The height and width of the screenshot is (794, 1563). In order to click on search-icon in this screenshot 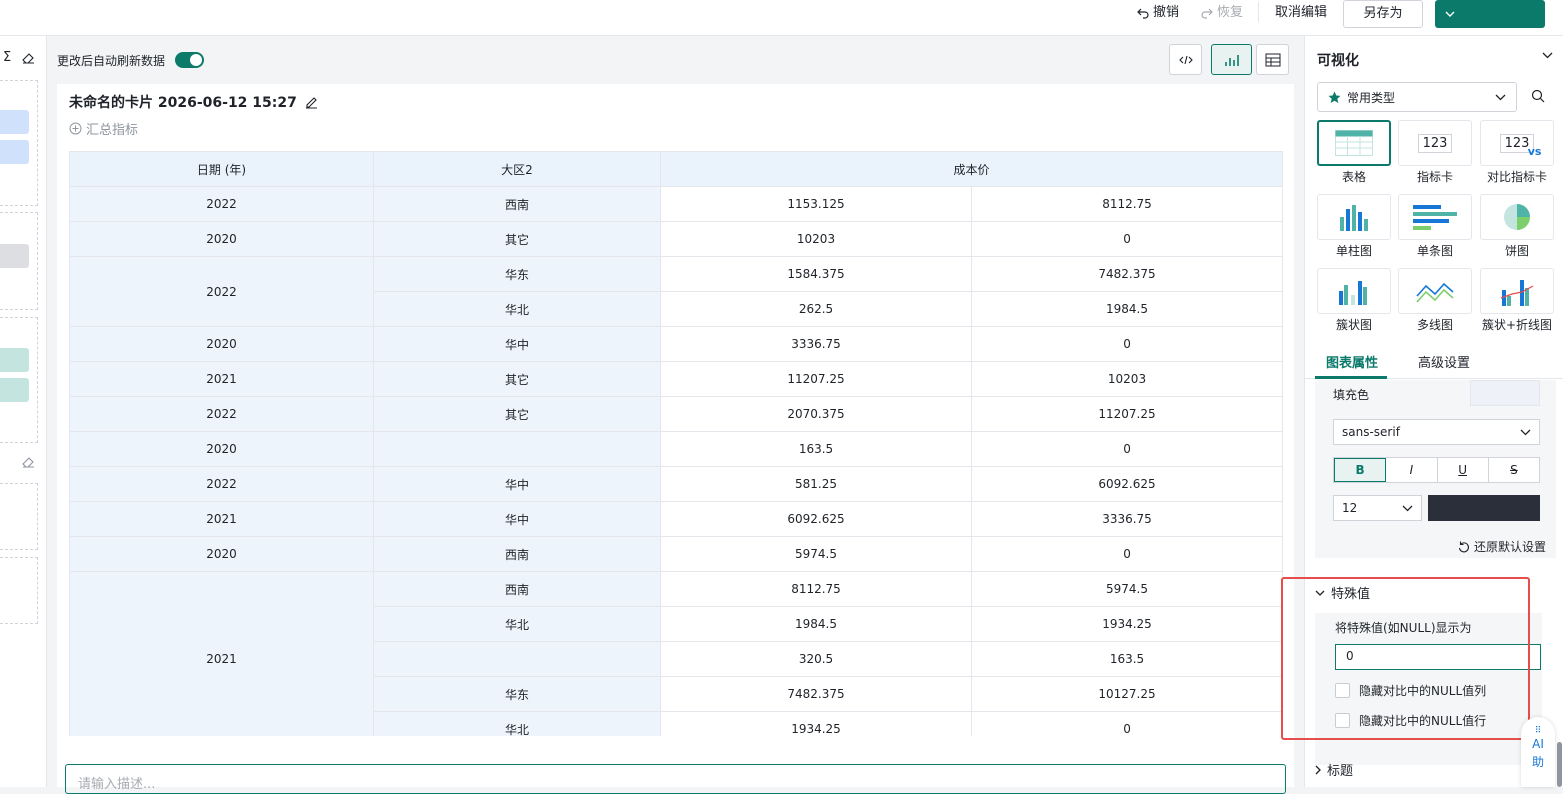, I will do `click(1538, 96)`.